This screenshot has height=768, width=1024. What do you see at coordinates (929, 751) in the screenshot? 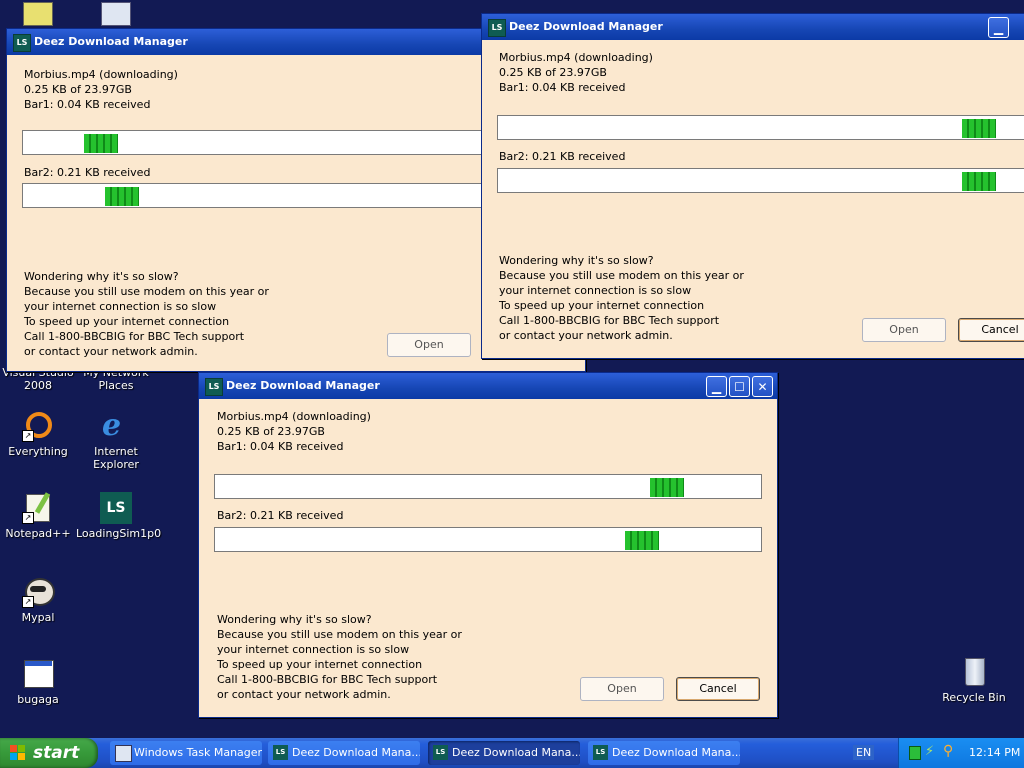
I see `network-icon: ⚡` at bounding box center [929, 751].